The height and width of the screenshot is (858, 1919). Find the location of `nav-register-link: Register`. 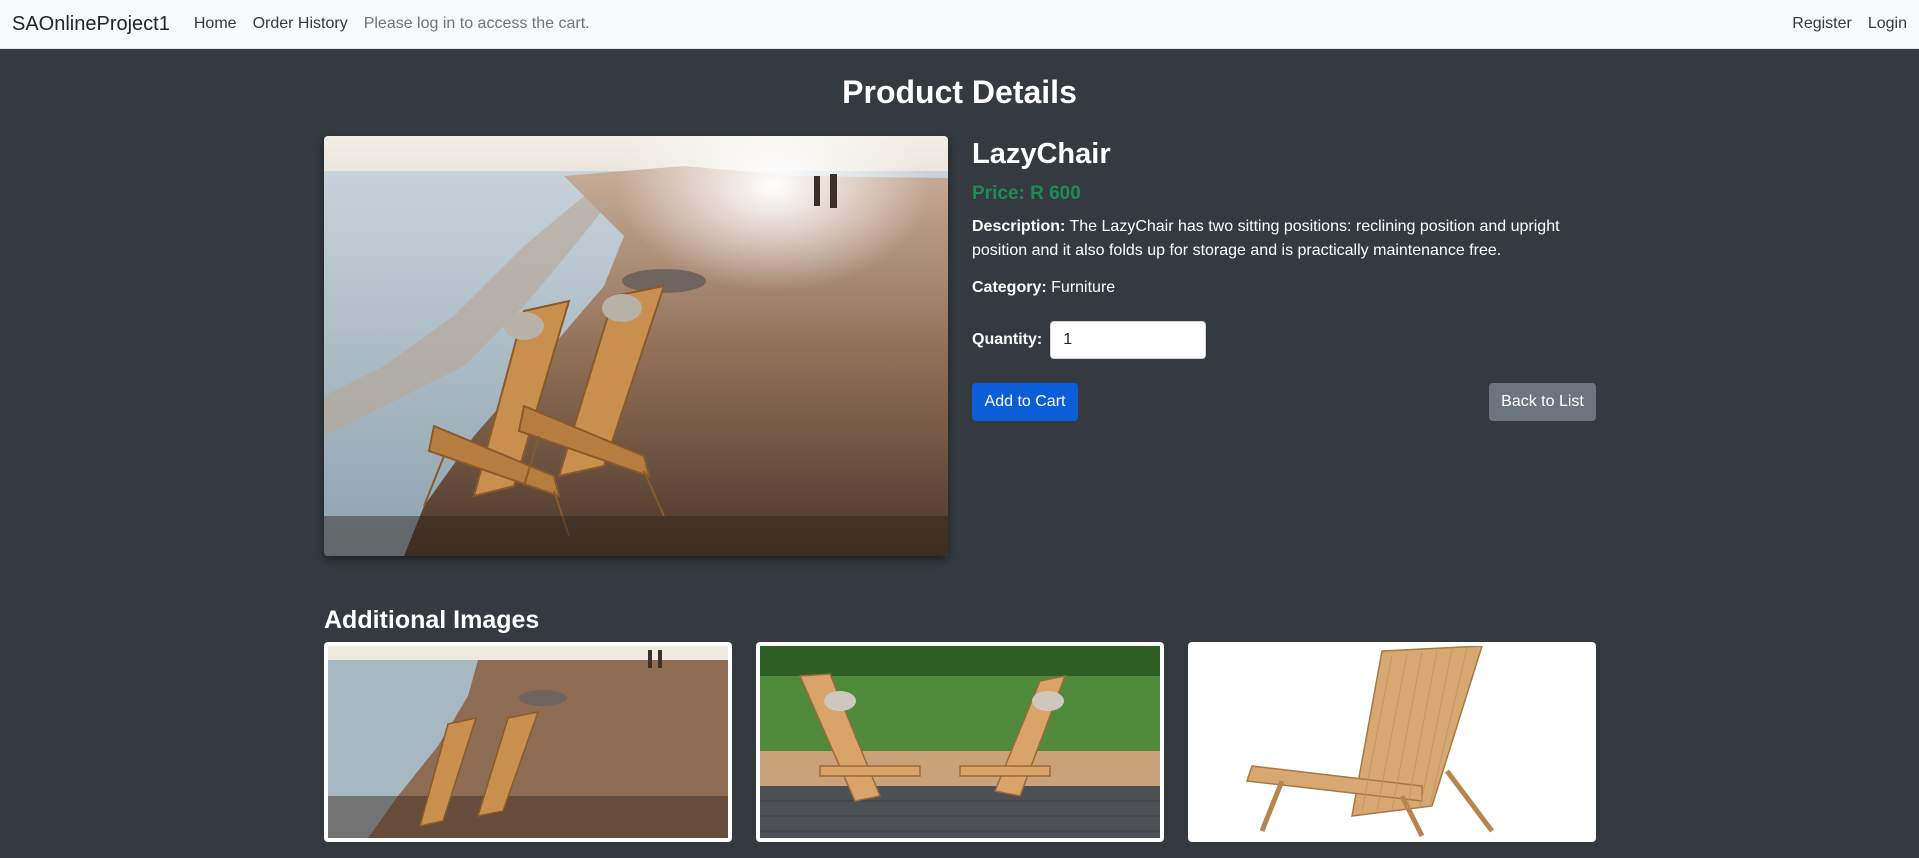

nav-register-link: Register is located at coordinates (1822, 24).